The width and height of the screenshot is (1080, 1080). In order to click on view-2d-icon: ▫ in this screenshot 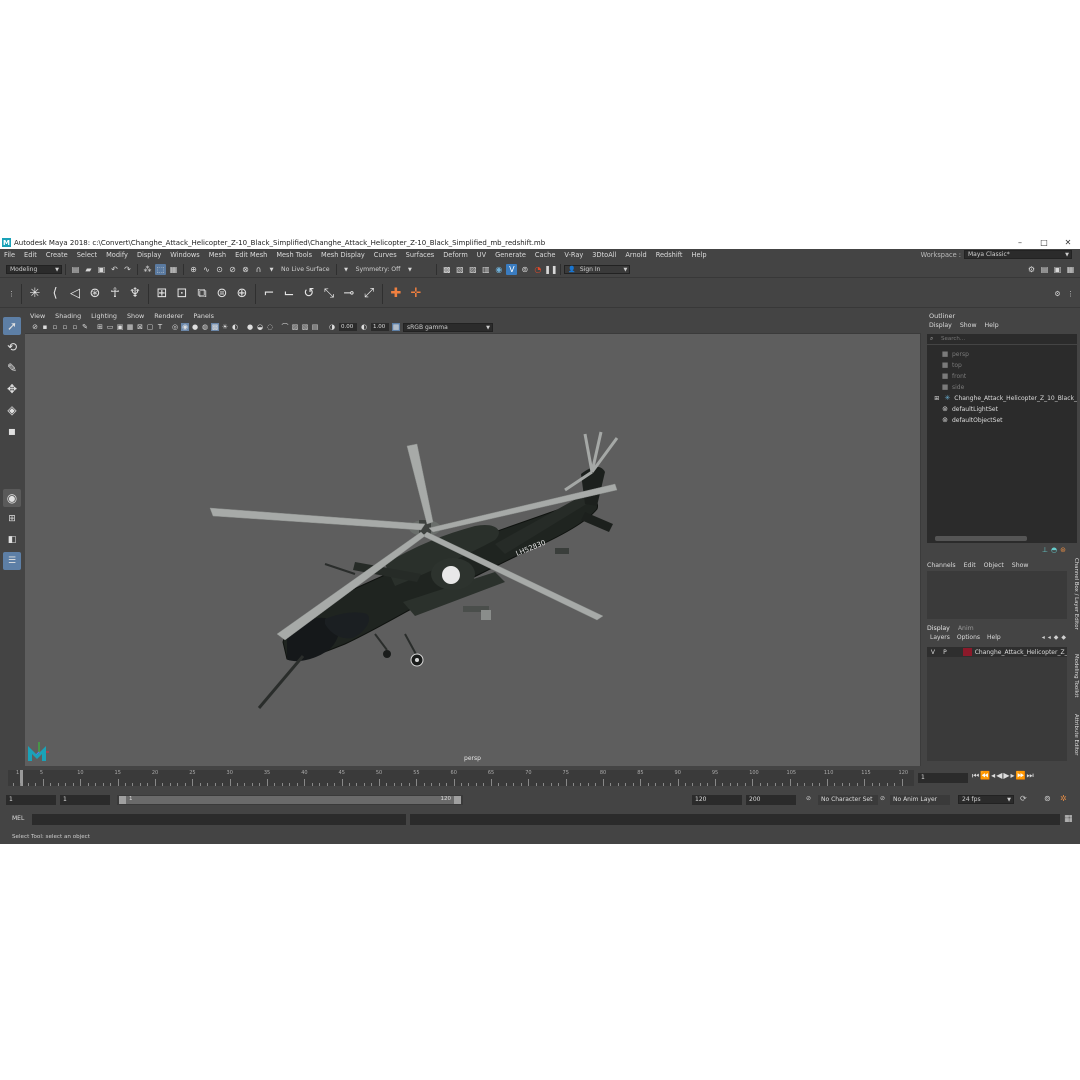, I will do `click(75, 327)`.